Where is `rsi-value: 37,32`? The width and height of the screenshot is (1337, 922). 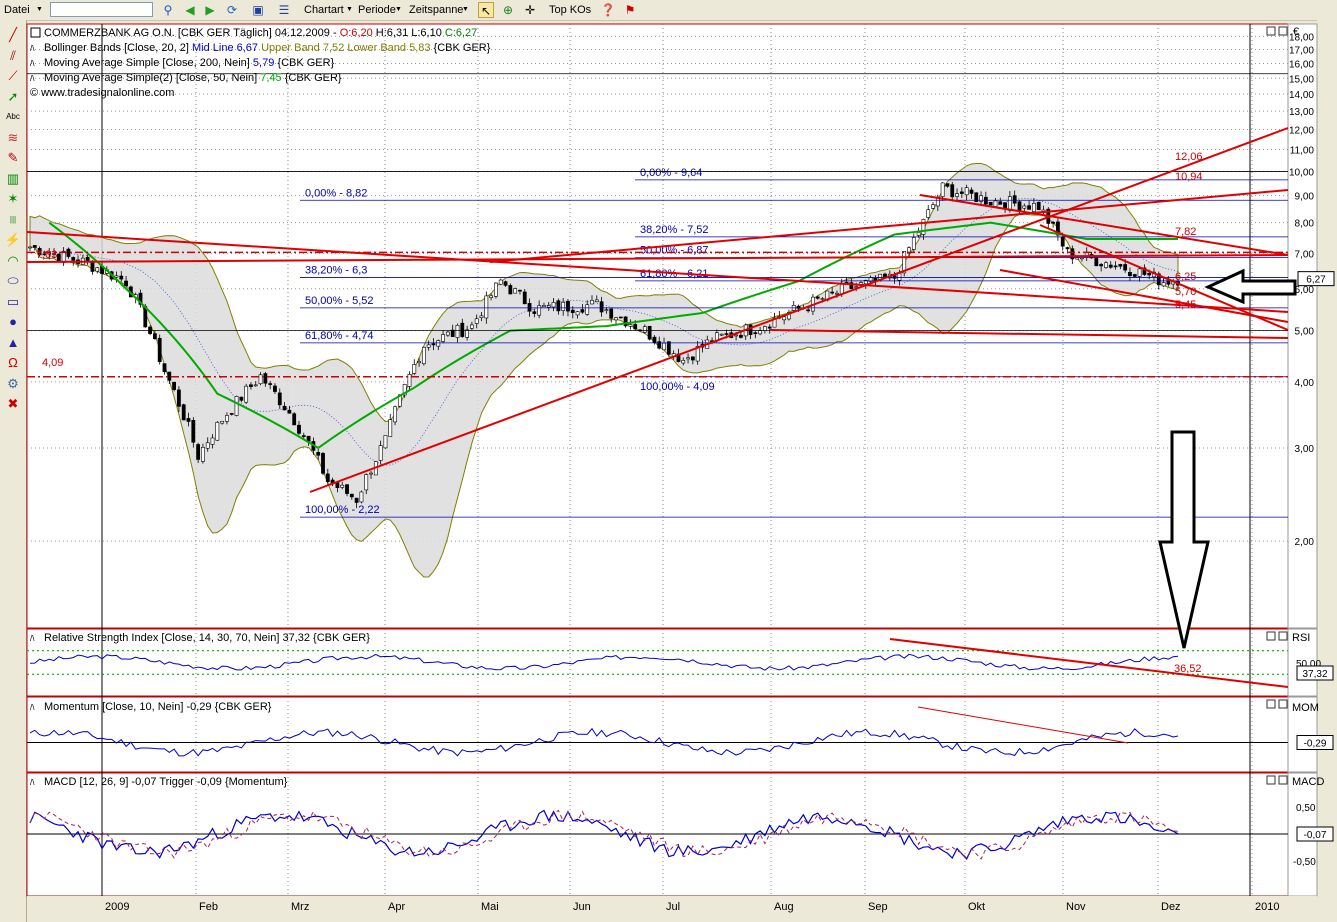
rsi-value: 37,32 is located at coordinates (1314, 674).